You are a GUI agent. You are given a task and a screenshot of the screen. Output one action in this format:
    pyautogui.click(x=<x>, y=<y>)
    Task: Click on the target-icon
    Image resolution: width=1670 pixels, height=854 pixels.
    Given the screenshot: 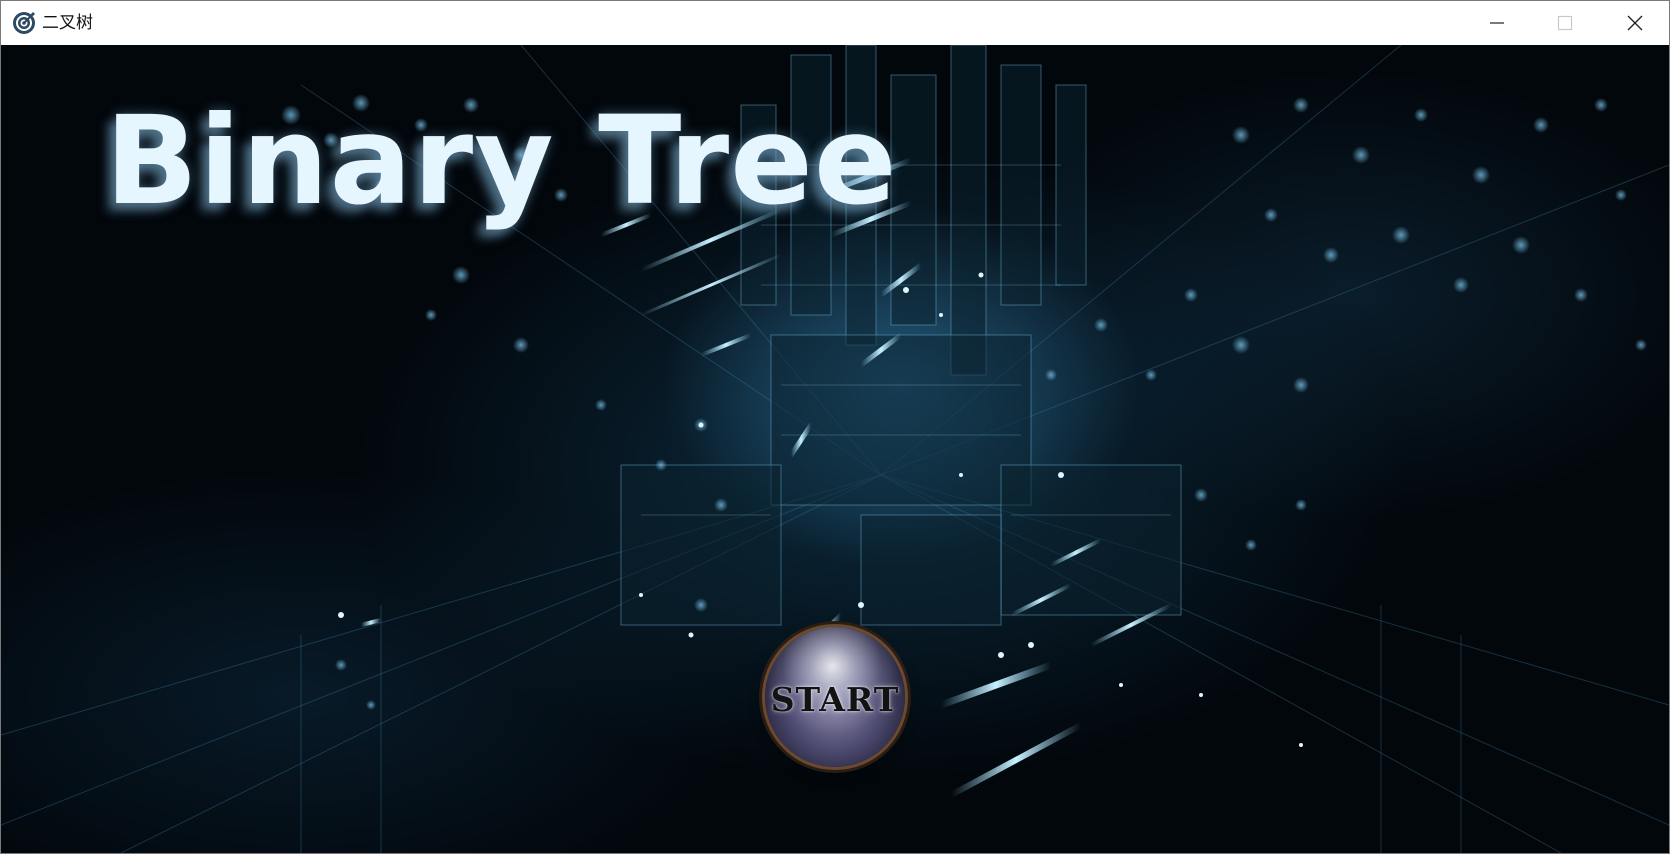 What is the action you would take?
    pyautogui.click(x=24, y=23)
    